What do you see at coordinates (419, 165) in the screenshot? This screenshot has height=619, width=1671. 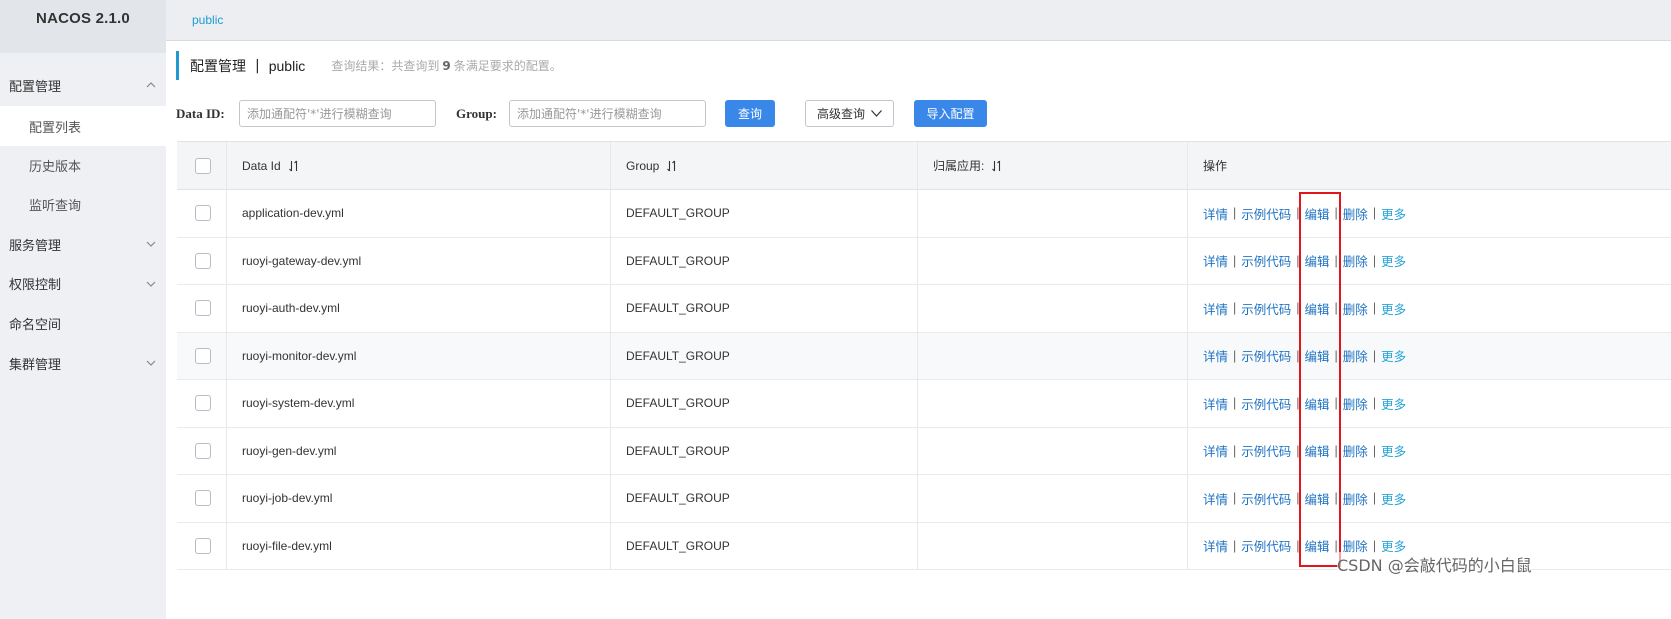 I see `header-data-id: Data Id` at bounding box center [419, 165].